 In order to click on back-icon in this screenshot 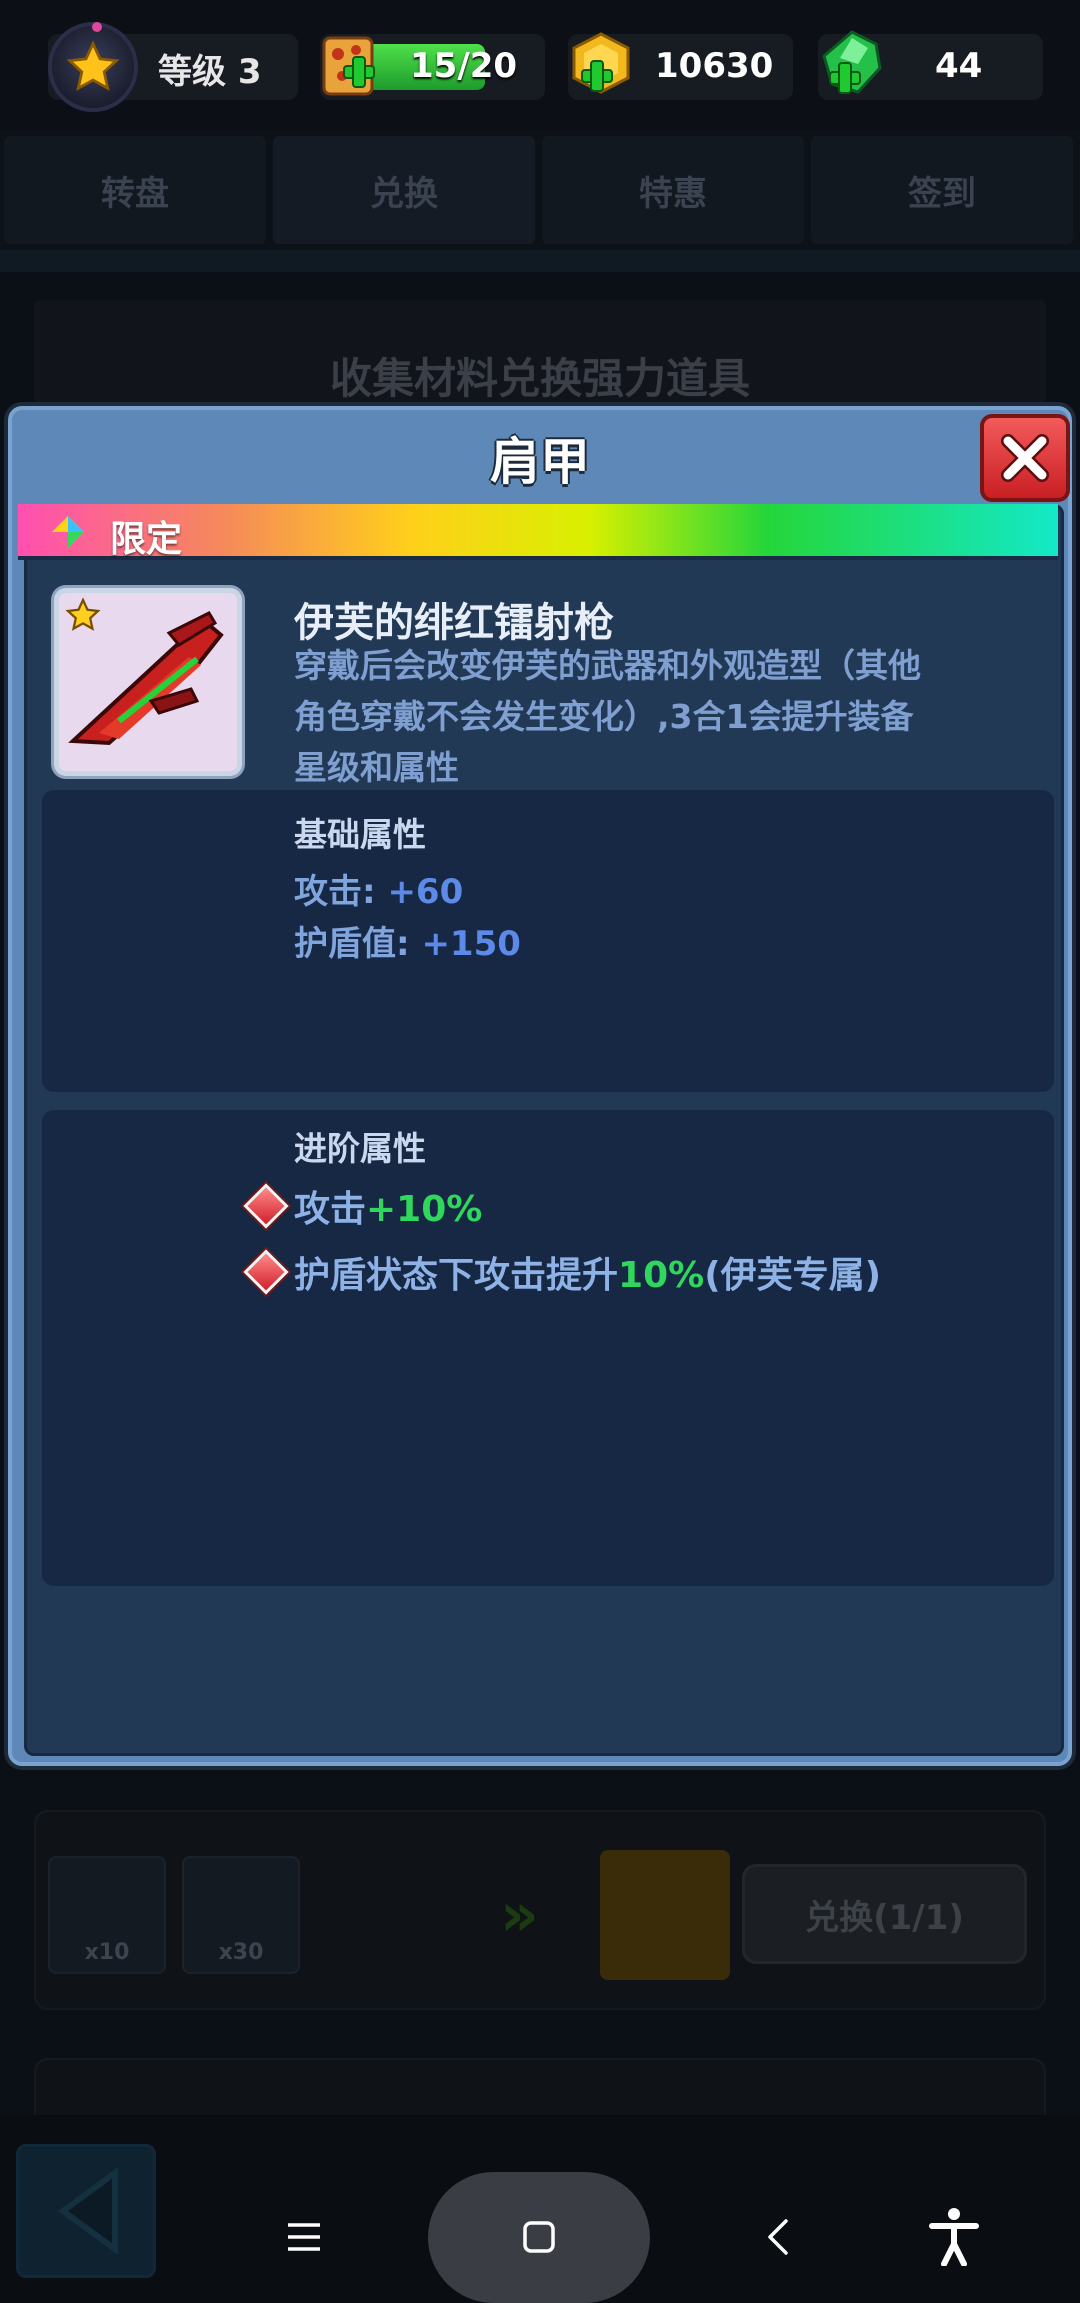, I will do `click(778, 2237)`.